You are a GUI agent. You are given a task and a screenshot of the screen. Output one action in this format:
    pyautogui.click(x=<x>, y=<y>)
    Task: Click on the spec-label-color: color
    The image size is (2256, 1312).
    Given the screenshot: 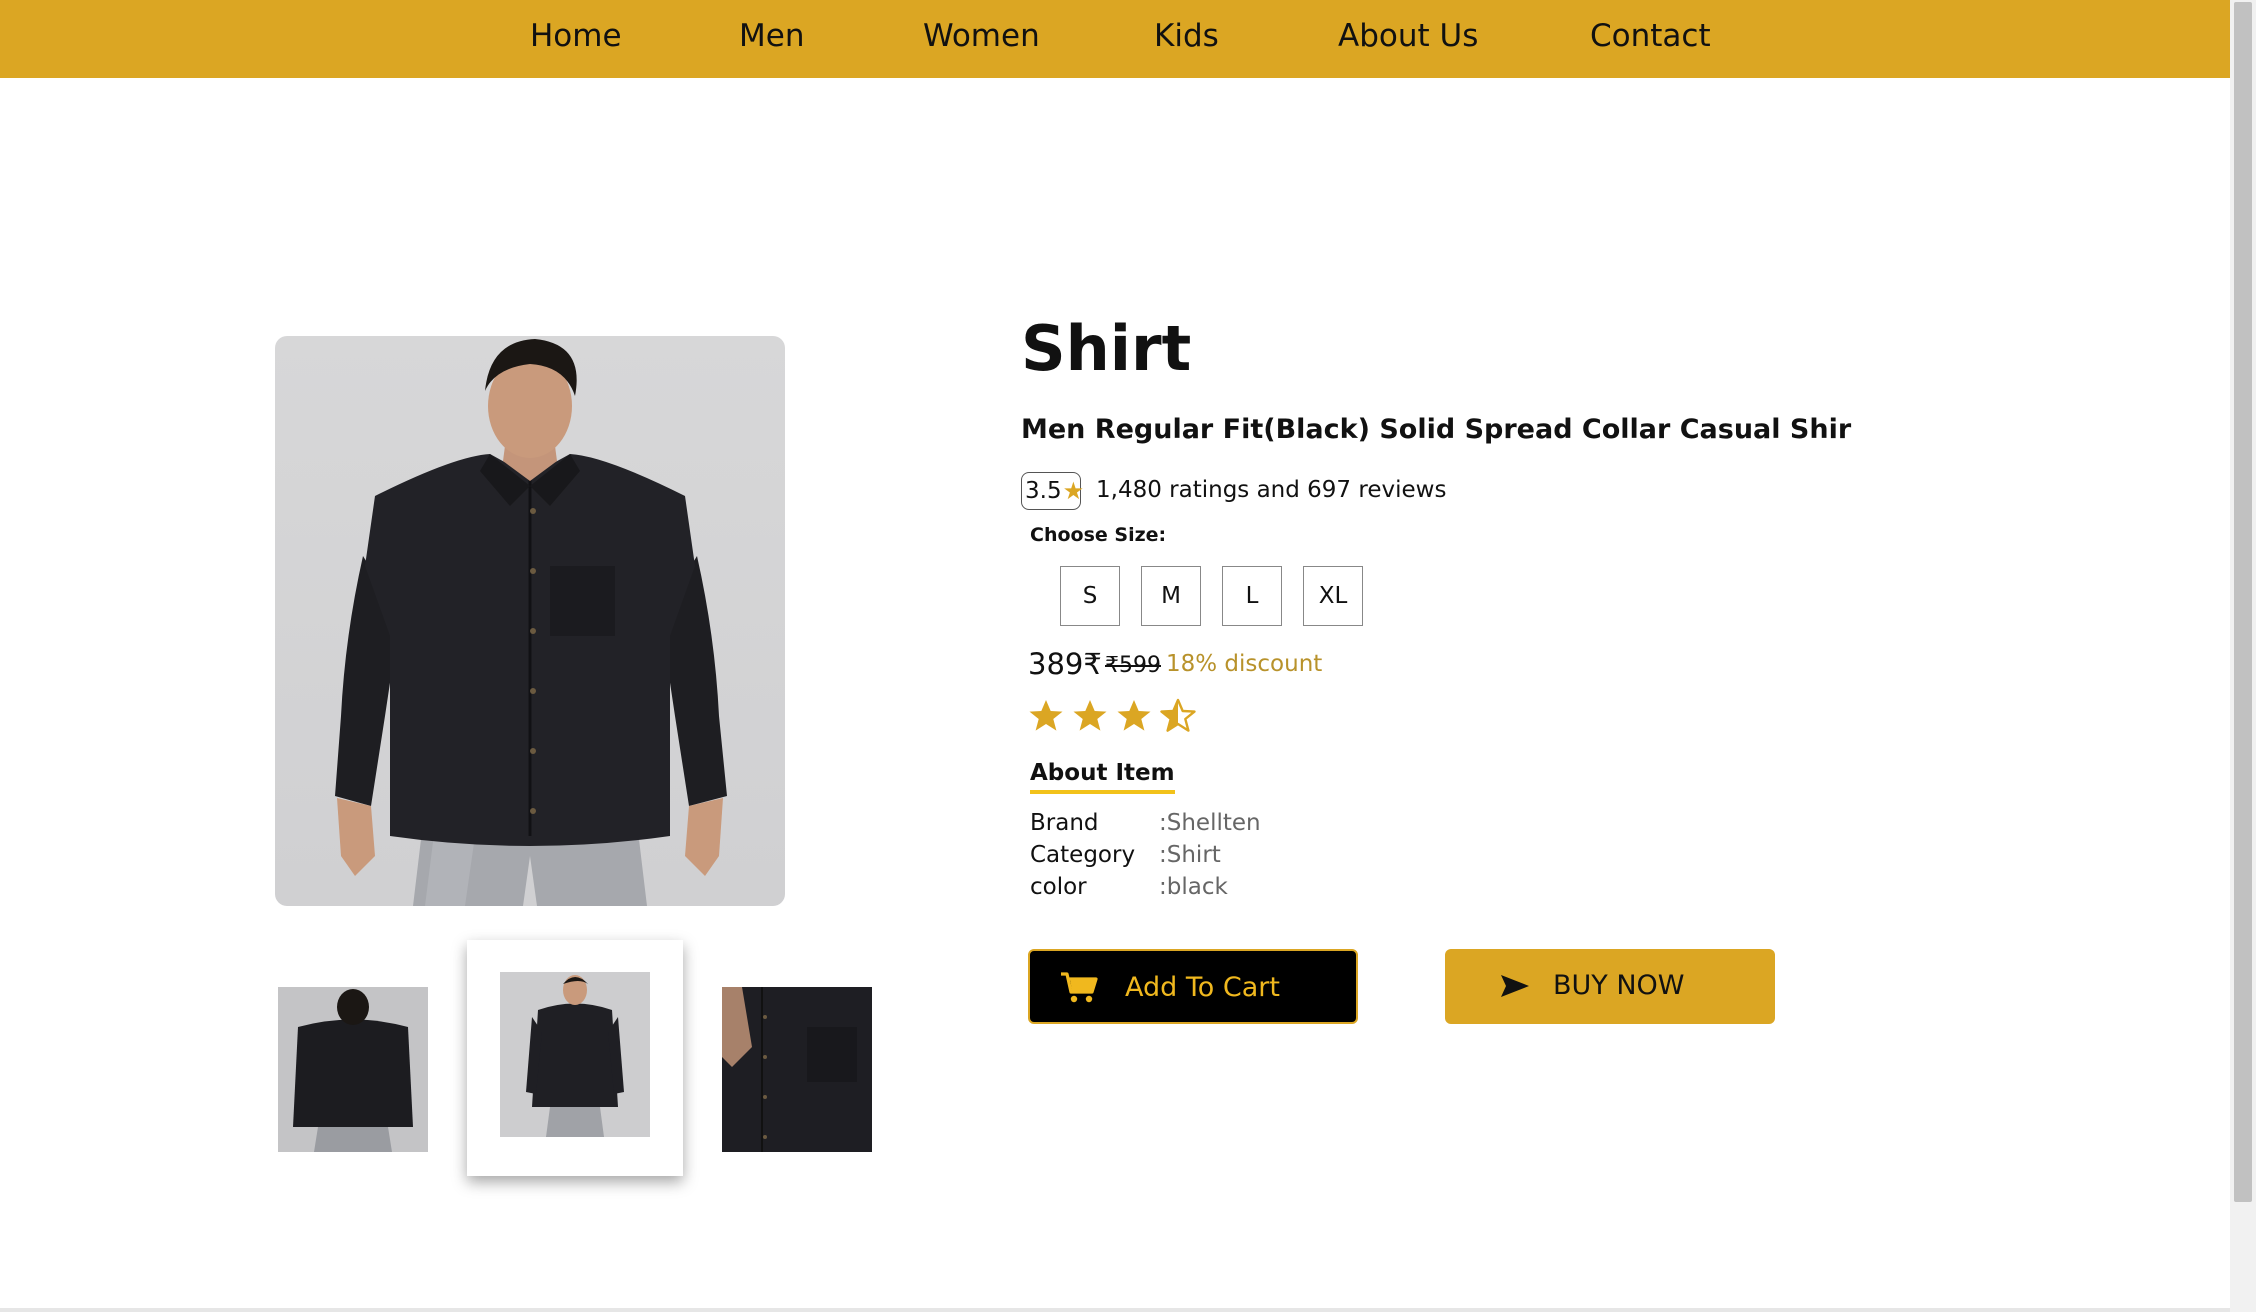 What is the action you would take?
    pyautogui.click(x=1058, y=887)
    